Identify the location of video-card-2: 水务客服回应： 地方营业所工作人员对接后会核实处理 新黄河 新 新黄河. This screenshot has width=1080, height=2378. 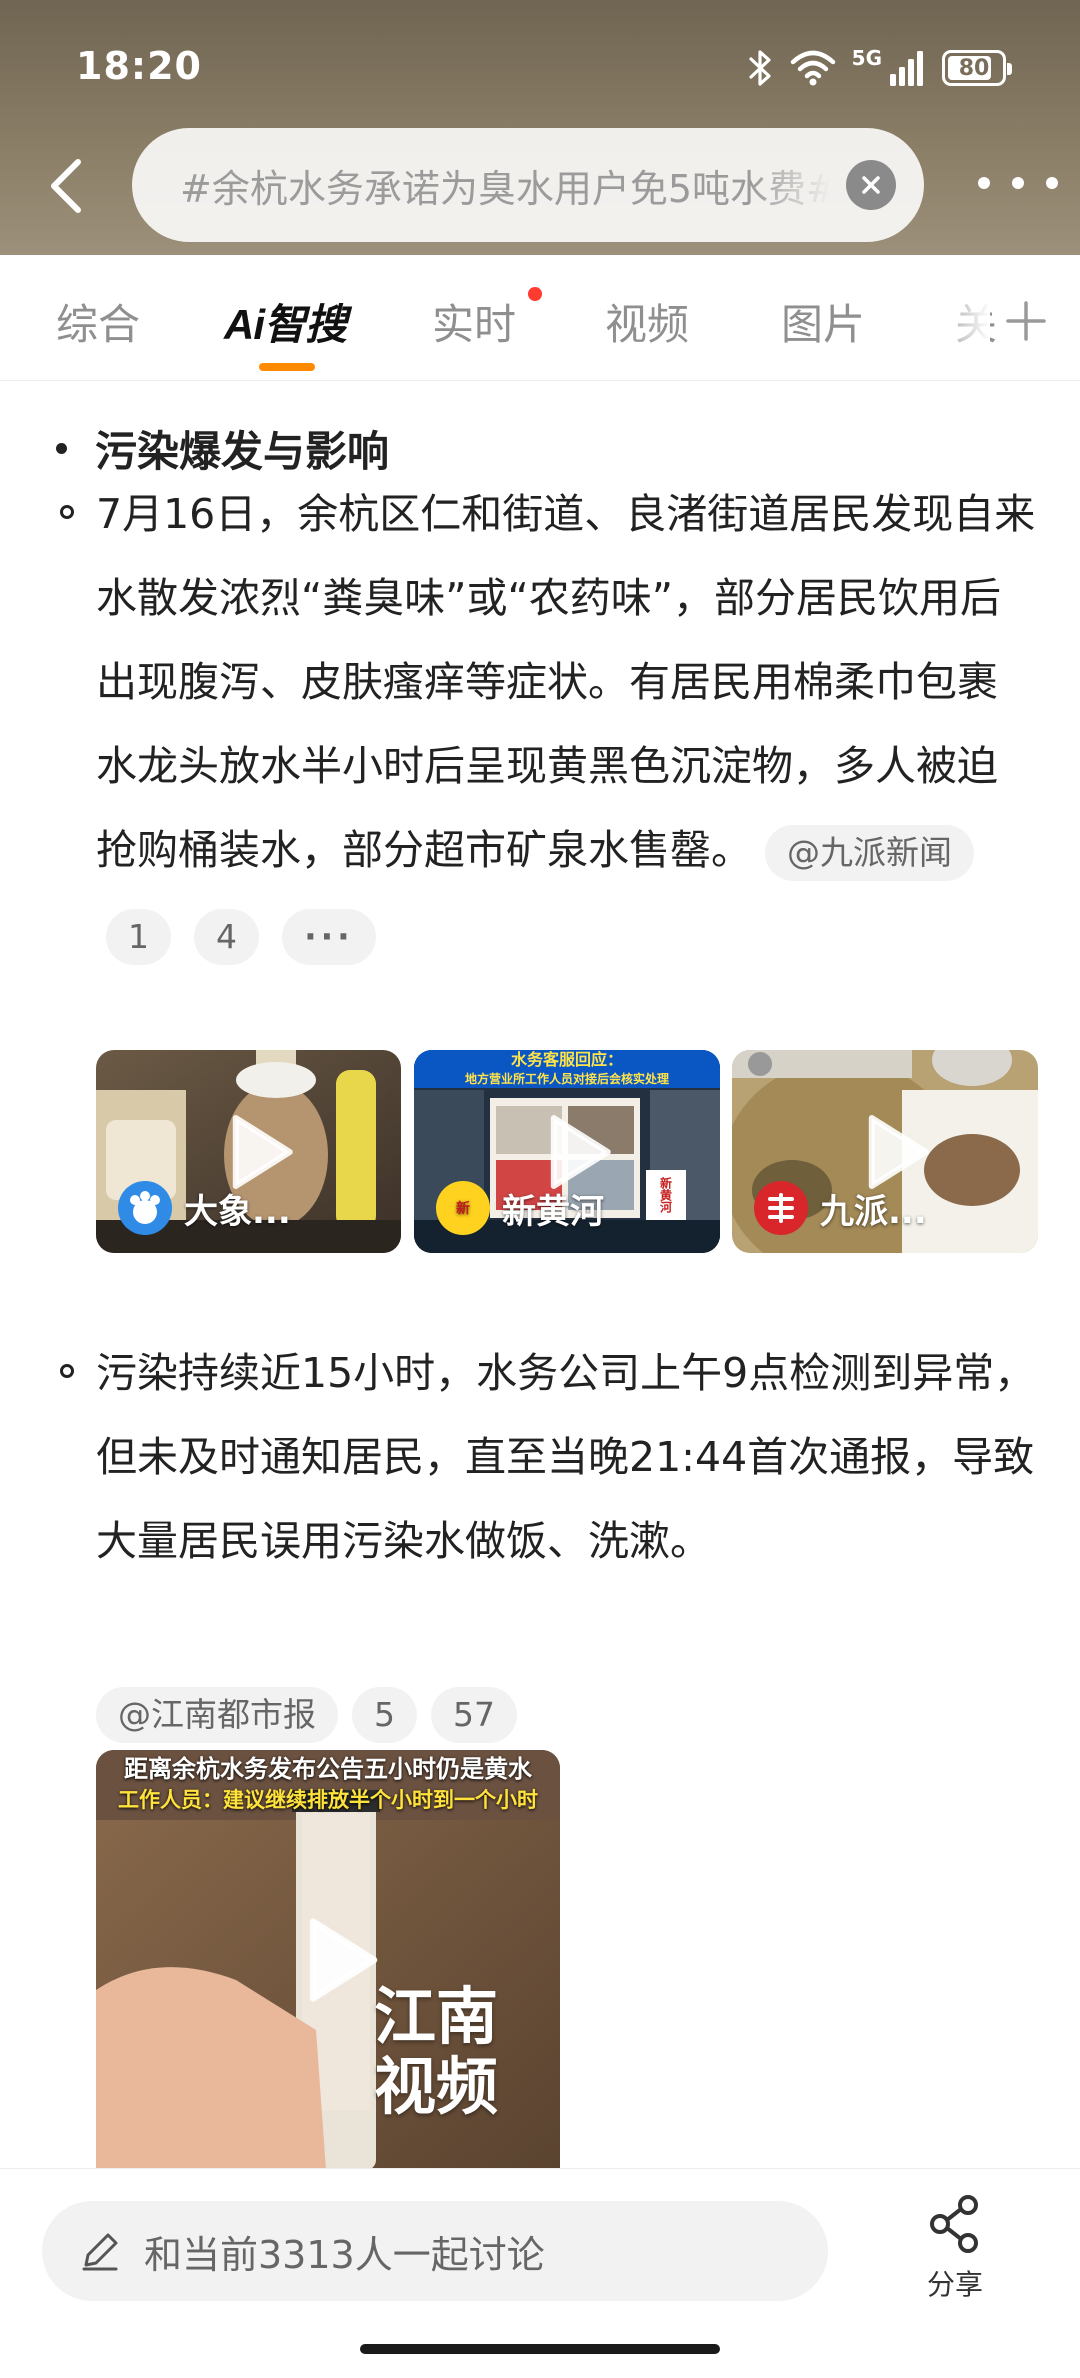
(567, 1151).